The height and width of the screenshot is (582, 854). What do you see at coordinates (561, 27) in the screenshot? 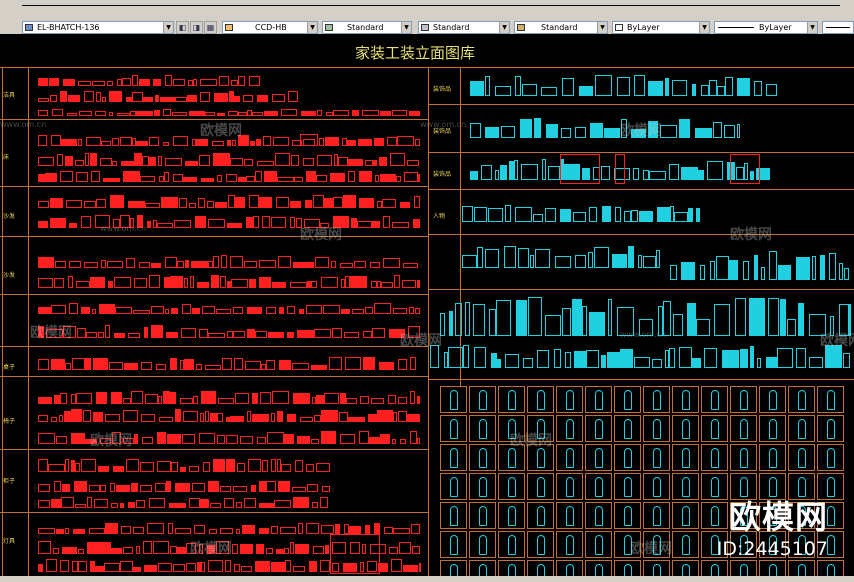
I see `mleaderstyle-combo: Standard ▼` at bounding box center [561, 27].